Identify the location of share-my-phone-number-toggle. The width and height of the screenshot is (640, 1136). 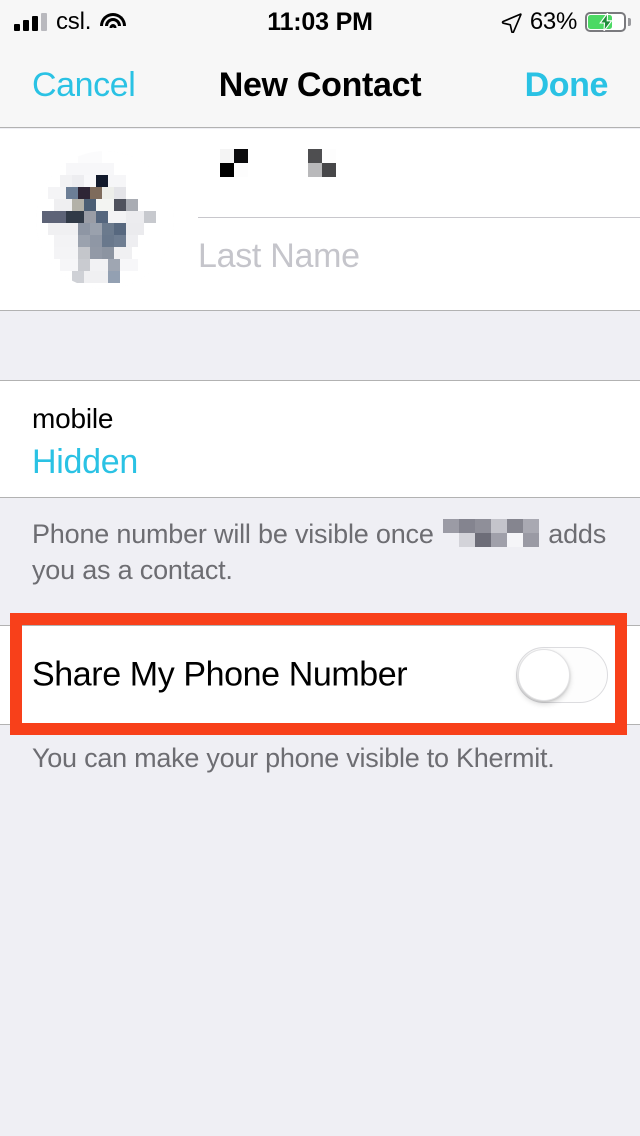
(562, 675).